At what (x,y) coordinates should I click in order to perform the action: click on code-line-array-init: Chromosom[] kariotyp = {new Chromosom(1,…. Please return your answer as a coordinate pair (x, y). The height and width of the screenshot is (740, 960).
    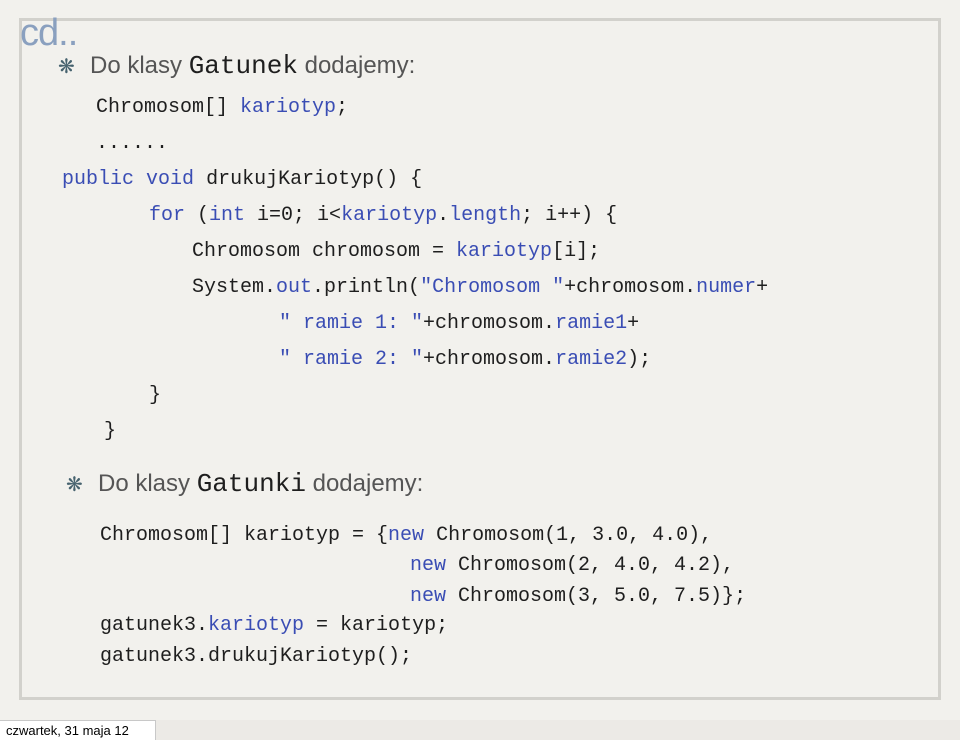
    Looking at the image, I should click on (406, 536).